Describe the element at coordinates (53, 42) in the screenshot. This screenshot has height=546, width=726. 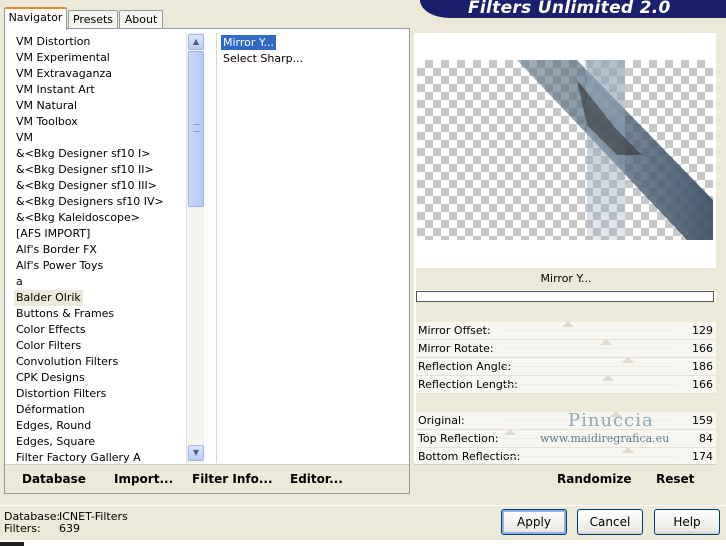
I see `category-item: VM Distortion` at that location.